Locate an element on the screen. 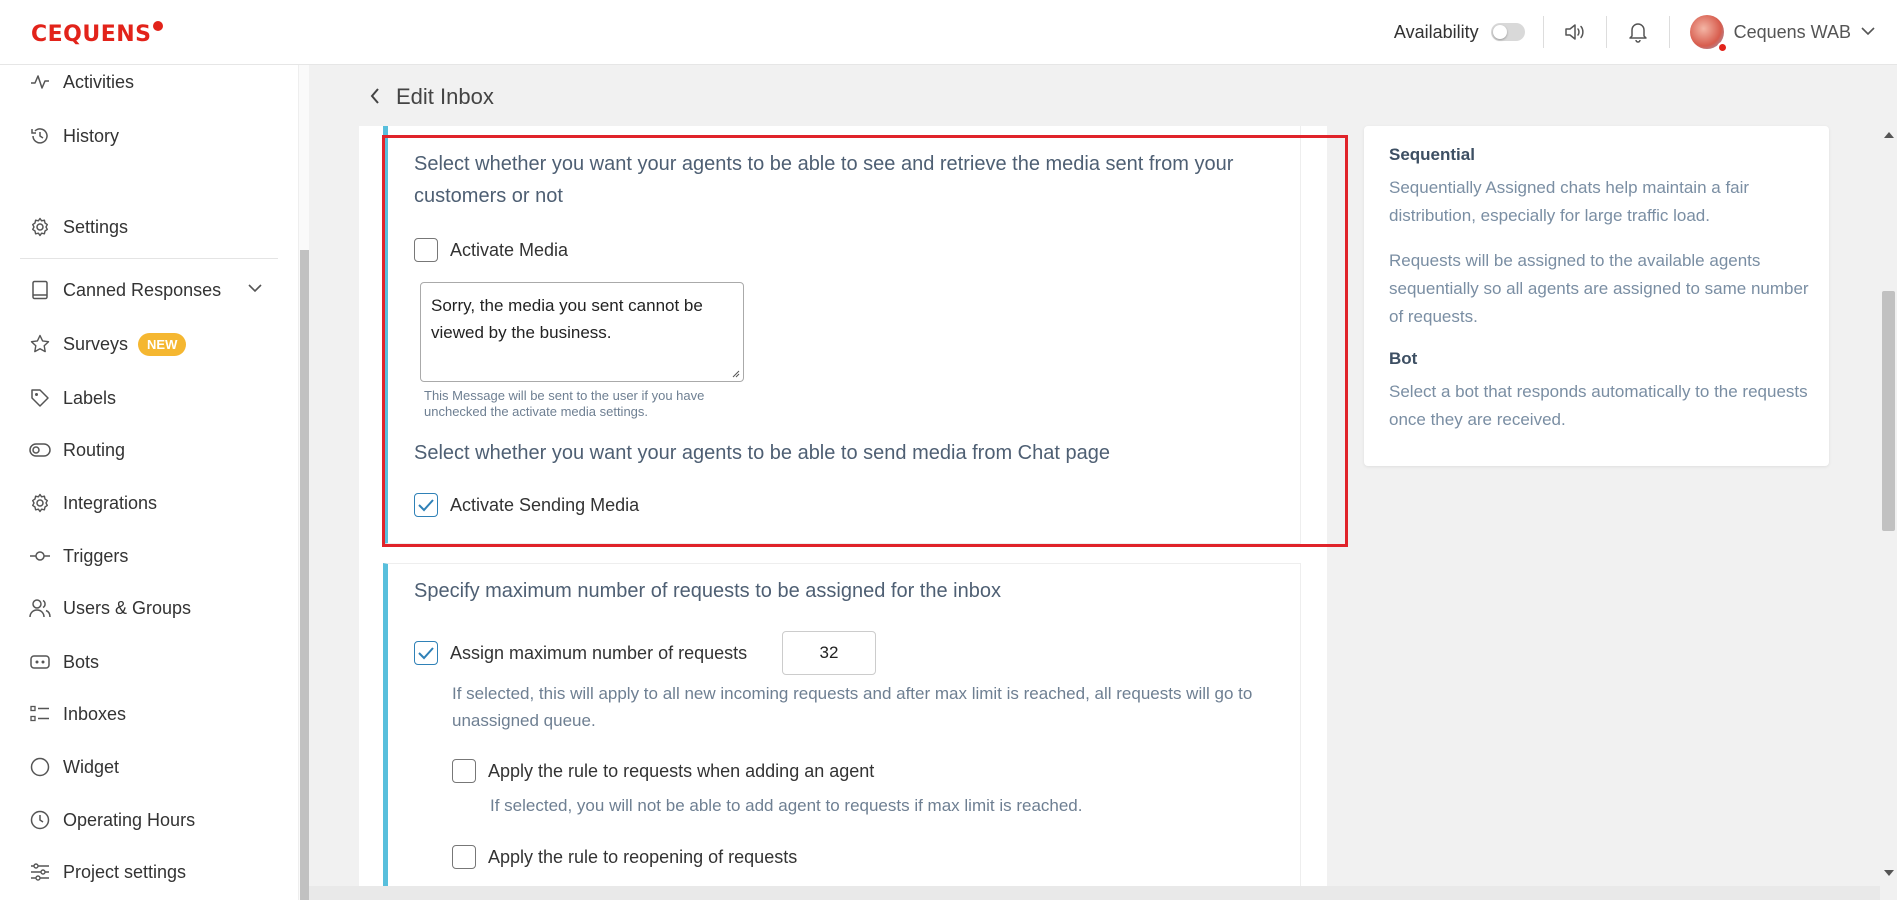 This screenshot has width=1897, height=900. bot-icon is located at coordinates (40, 662).